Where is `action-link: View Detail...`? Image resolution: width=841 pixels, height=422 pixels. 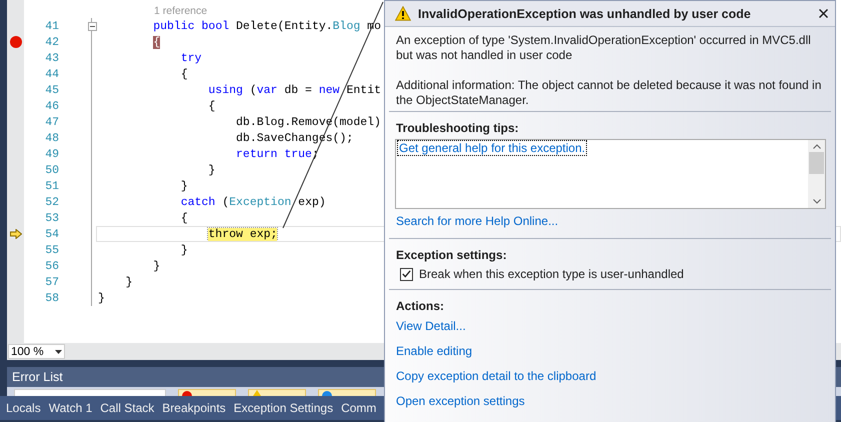 action-link: View Detail... is located at coordinates (431, 326).